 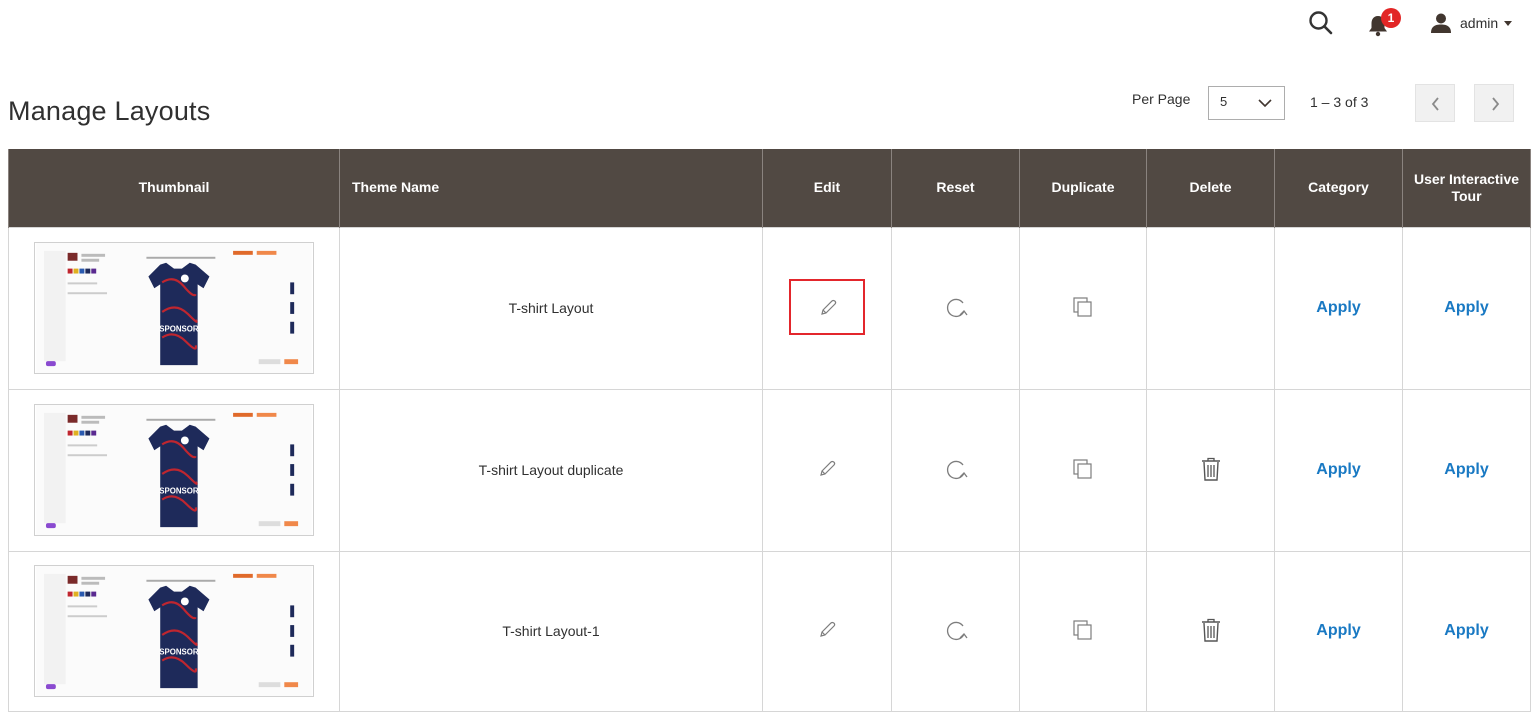 What do you see at coordinates (768, 25) in the screenshot?
I see `admin-topbar: 1 admin` at bounding box center [768, 25].